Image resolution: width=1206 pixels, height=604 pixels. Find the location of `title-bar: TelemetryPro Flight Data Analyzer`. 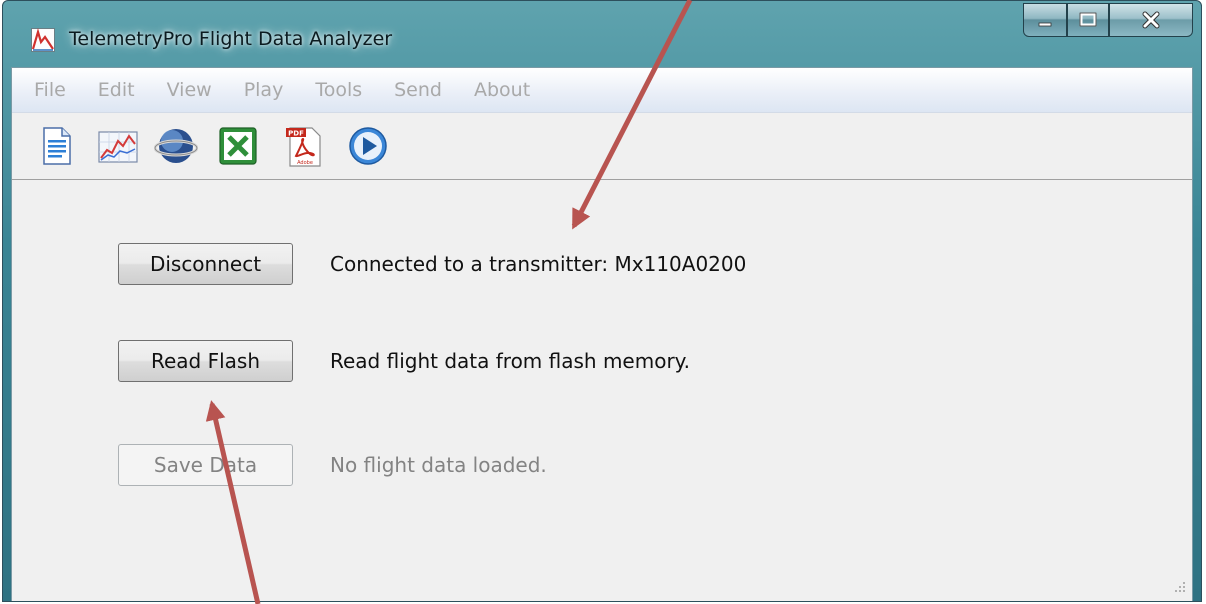

title-bar: TelemetryPro Flight Data Analyzer is located at coordinates (602, 33).